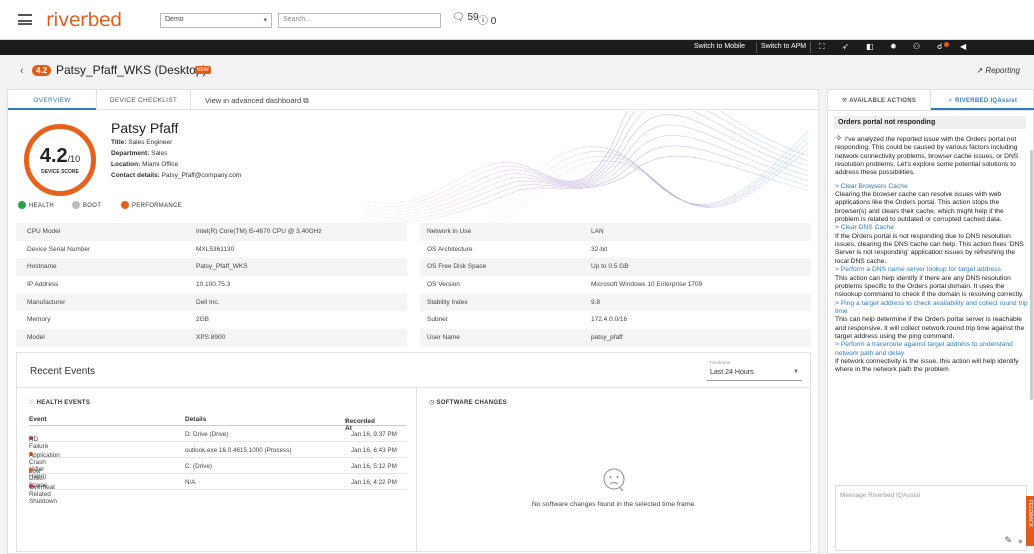 This screenshot has height=554, width=1034. Describe the element at coordinates (468, 402) in the screenshot. I see `software-changes-title: ◷ SOFTWARE CHANGES` at that location.